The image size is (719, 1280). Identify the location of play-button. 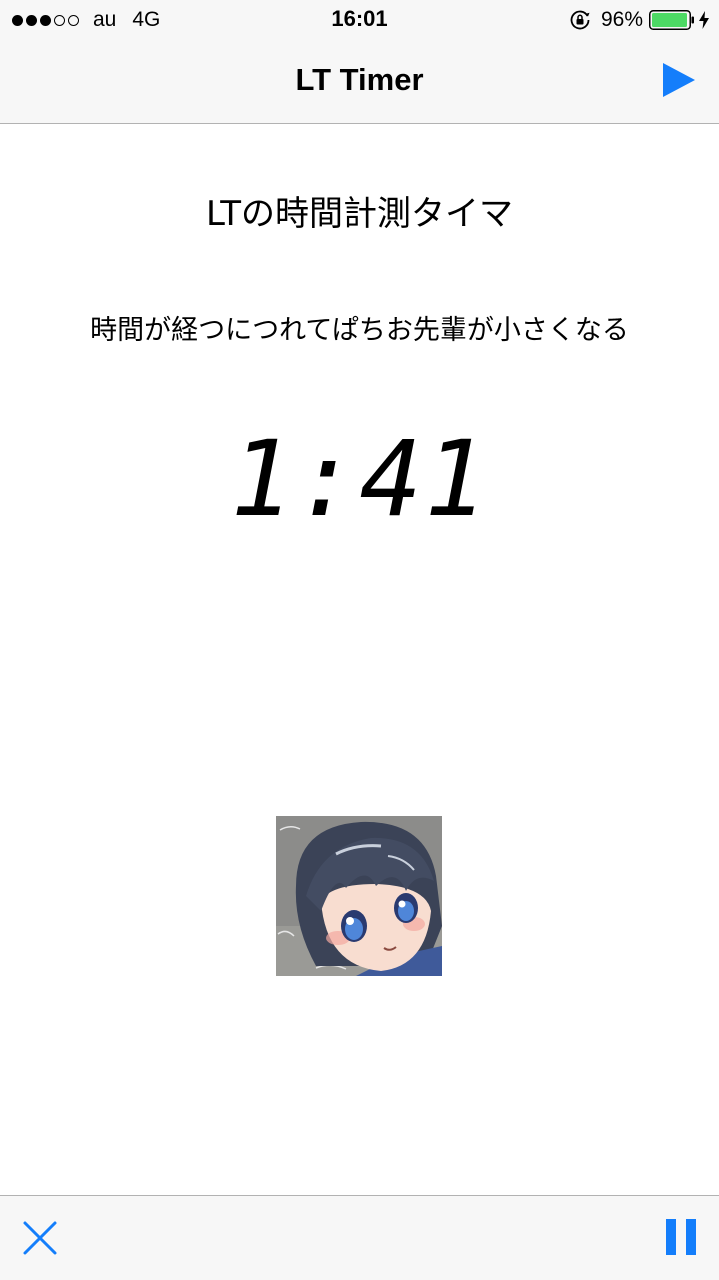
(679, 80).